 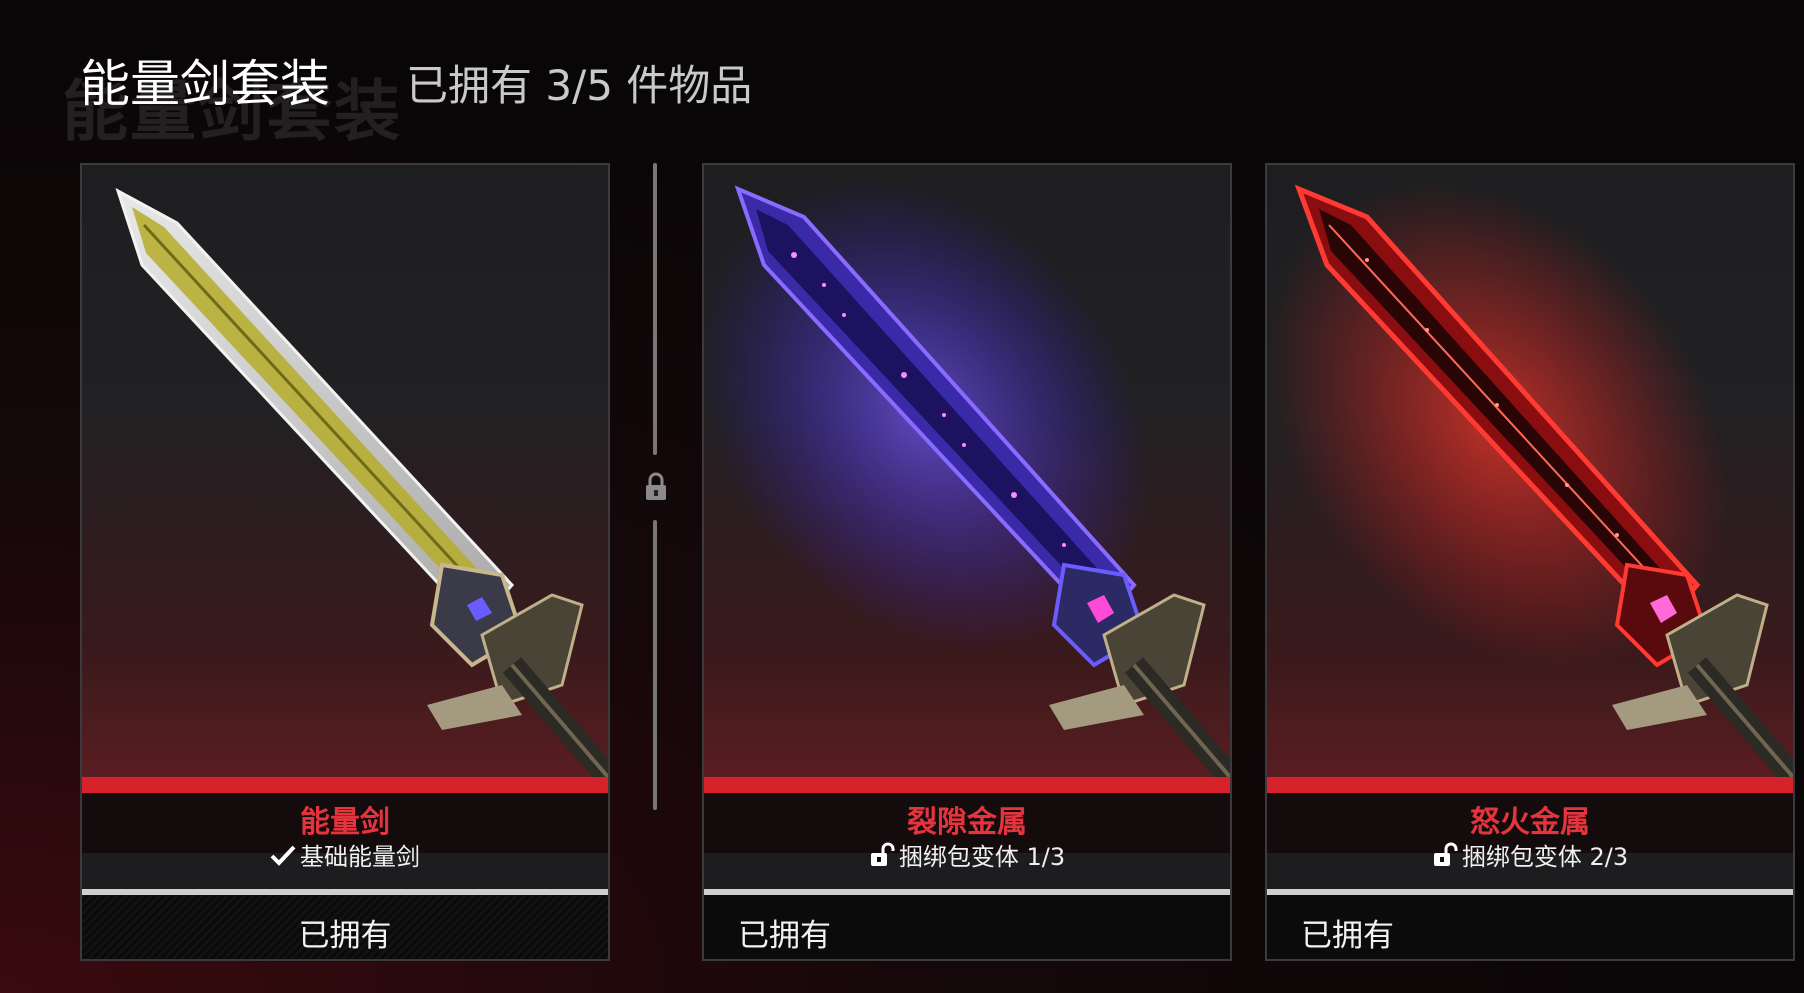 I want to click on item-variant: 基础能量剑, so click(x=345, y=854).